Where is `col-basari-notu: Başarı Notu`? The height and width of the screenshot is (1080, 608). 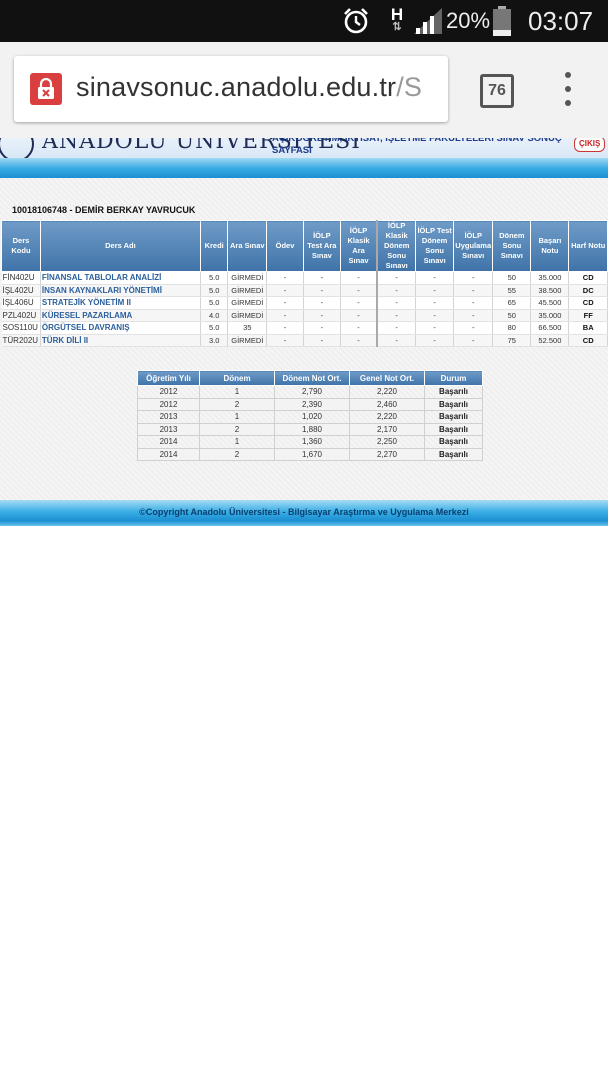
col-basari-notu: Başarı Notu is located at coordinates (550, 246).